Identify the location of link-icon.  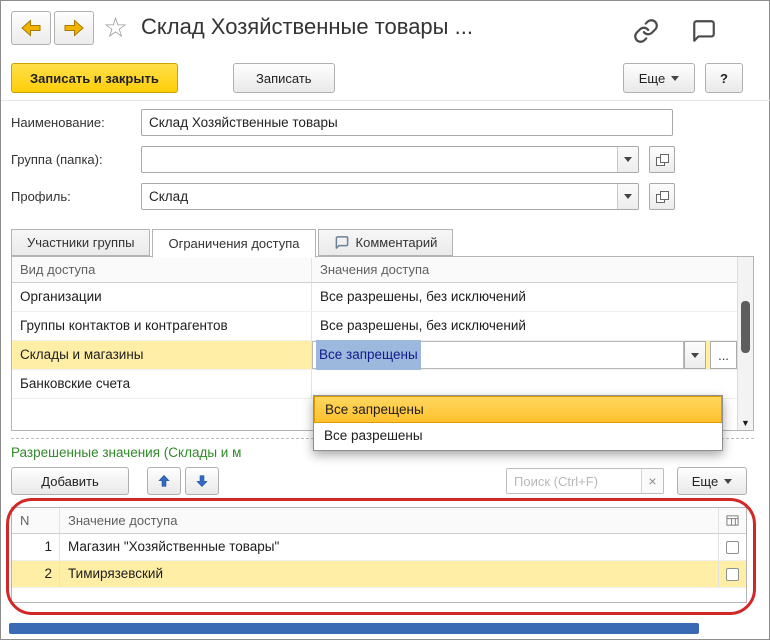
(647, 32).